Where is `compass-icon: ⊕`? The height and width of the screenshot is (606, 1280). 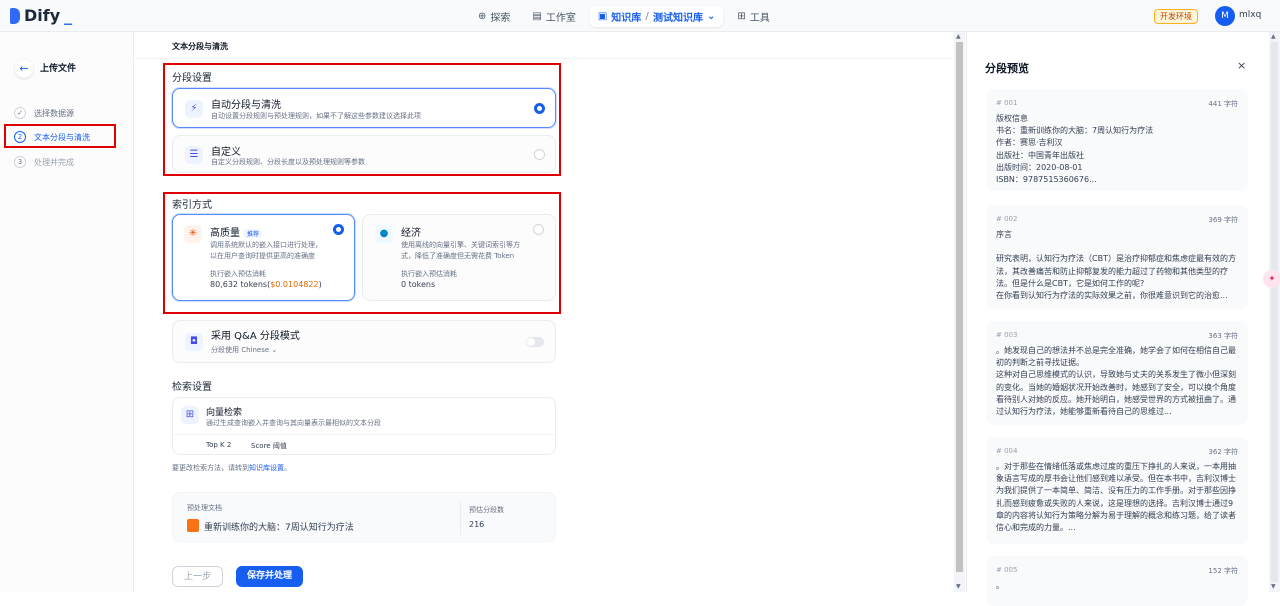
compass-icon: ⊕ is located at coordinates (482, 16).